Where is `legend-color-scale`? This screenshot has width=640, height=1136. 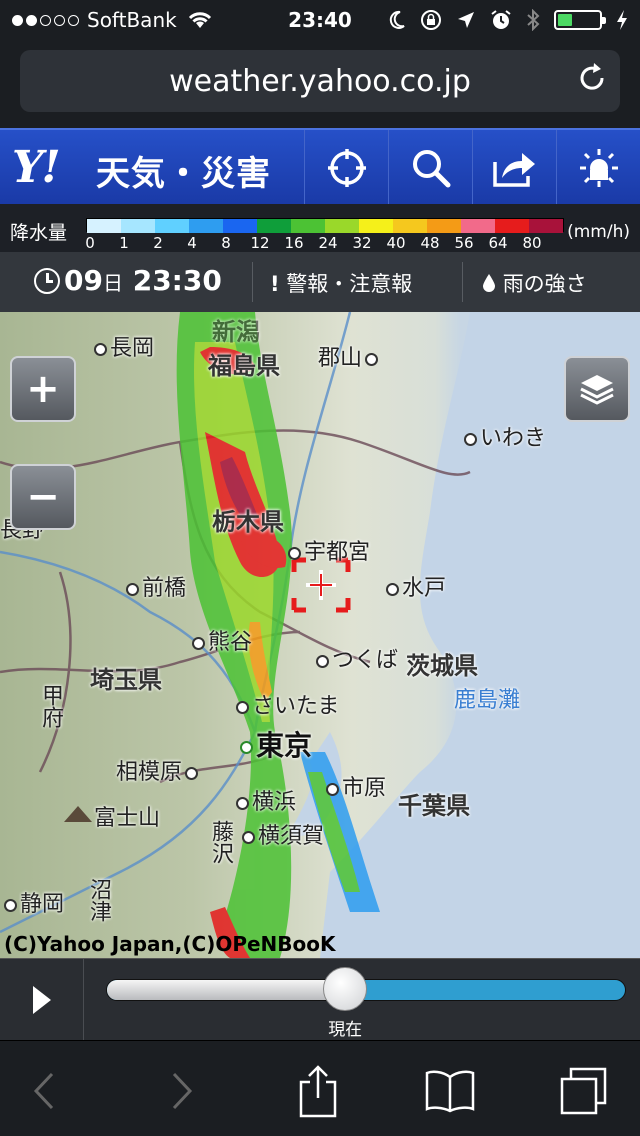
legend-color-scale is located at coordinates (325, 225).